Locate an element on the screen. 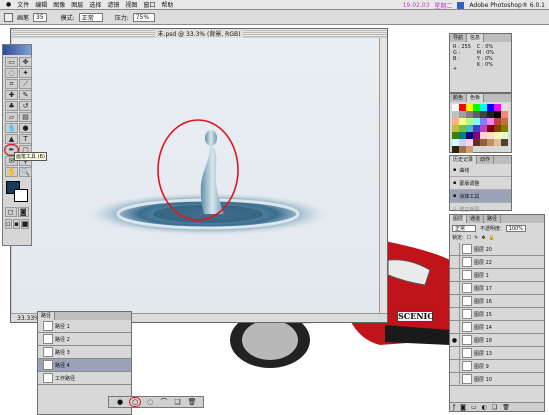 Image resolution: width=549 pixels, height=415 pixels. background-color is located at coordinates (21, 195).